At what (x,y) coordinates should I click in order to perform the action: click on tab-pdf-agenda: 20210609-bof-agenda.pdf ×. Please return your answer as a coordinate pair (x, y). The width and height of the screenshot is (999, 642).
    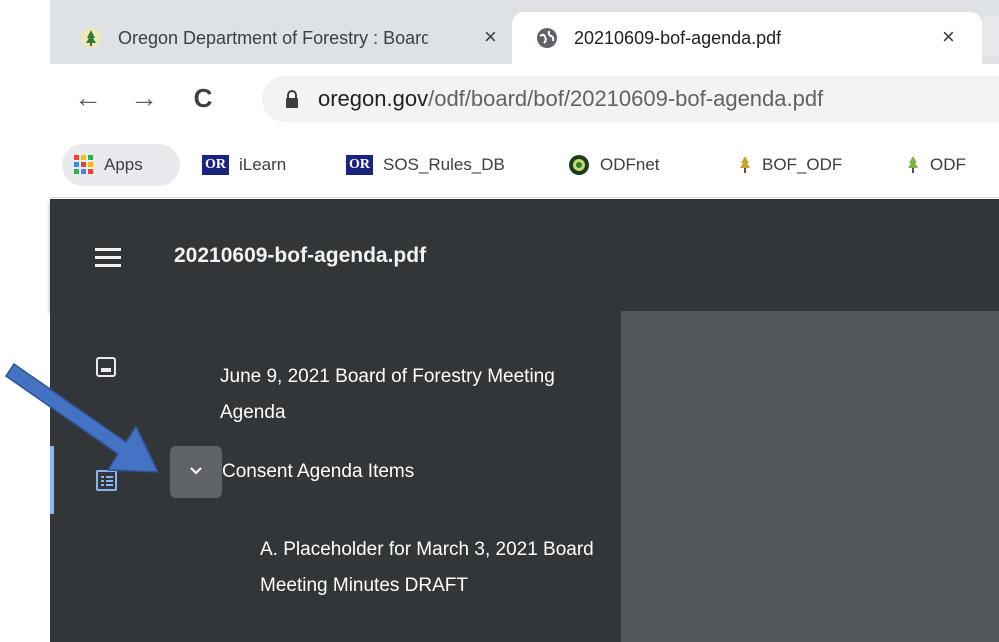
    Looking at the image, I should click on (747, 38).